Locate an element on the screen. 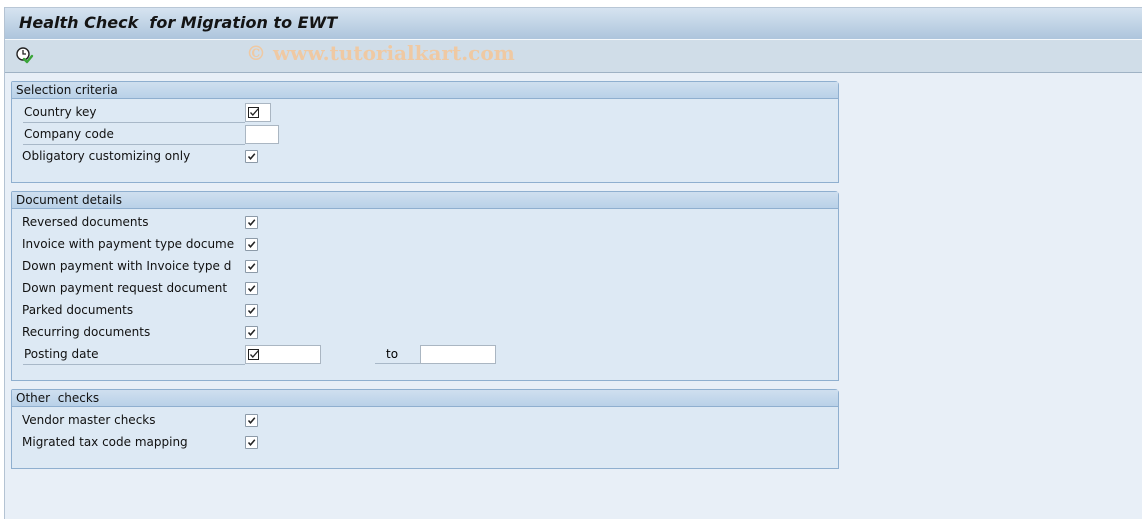  country-key-input is located at coordinates (258, 112).